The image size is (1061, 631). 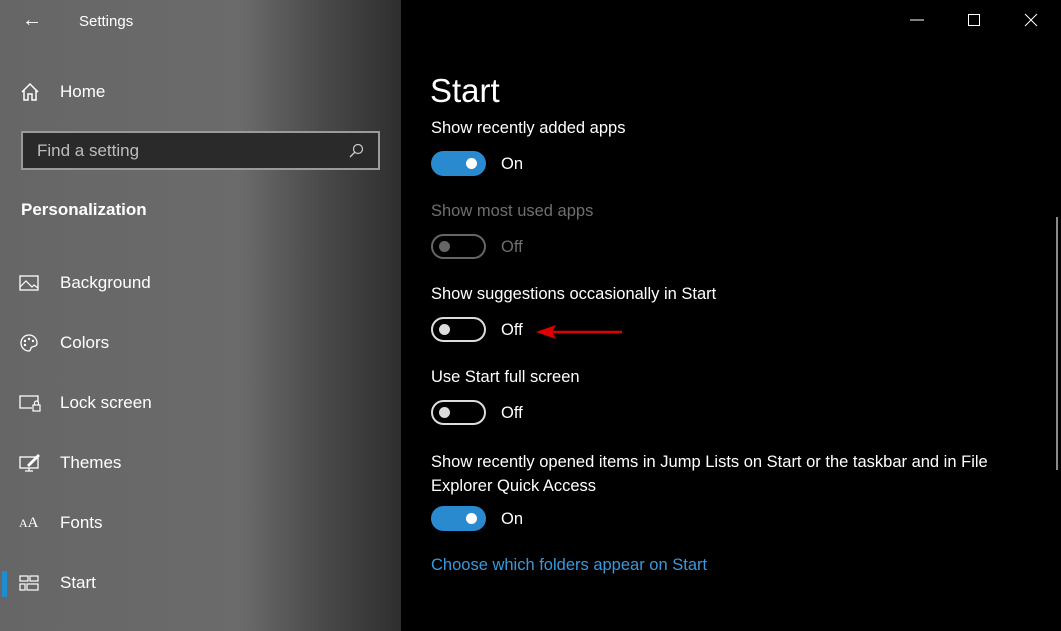 I want to click on app-title: Settings, so click(x=106, y=21).